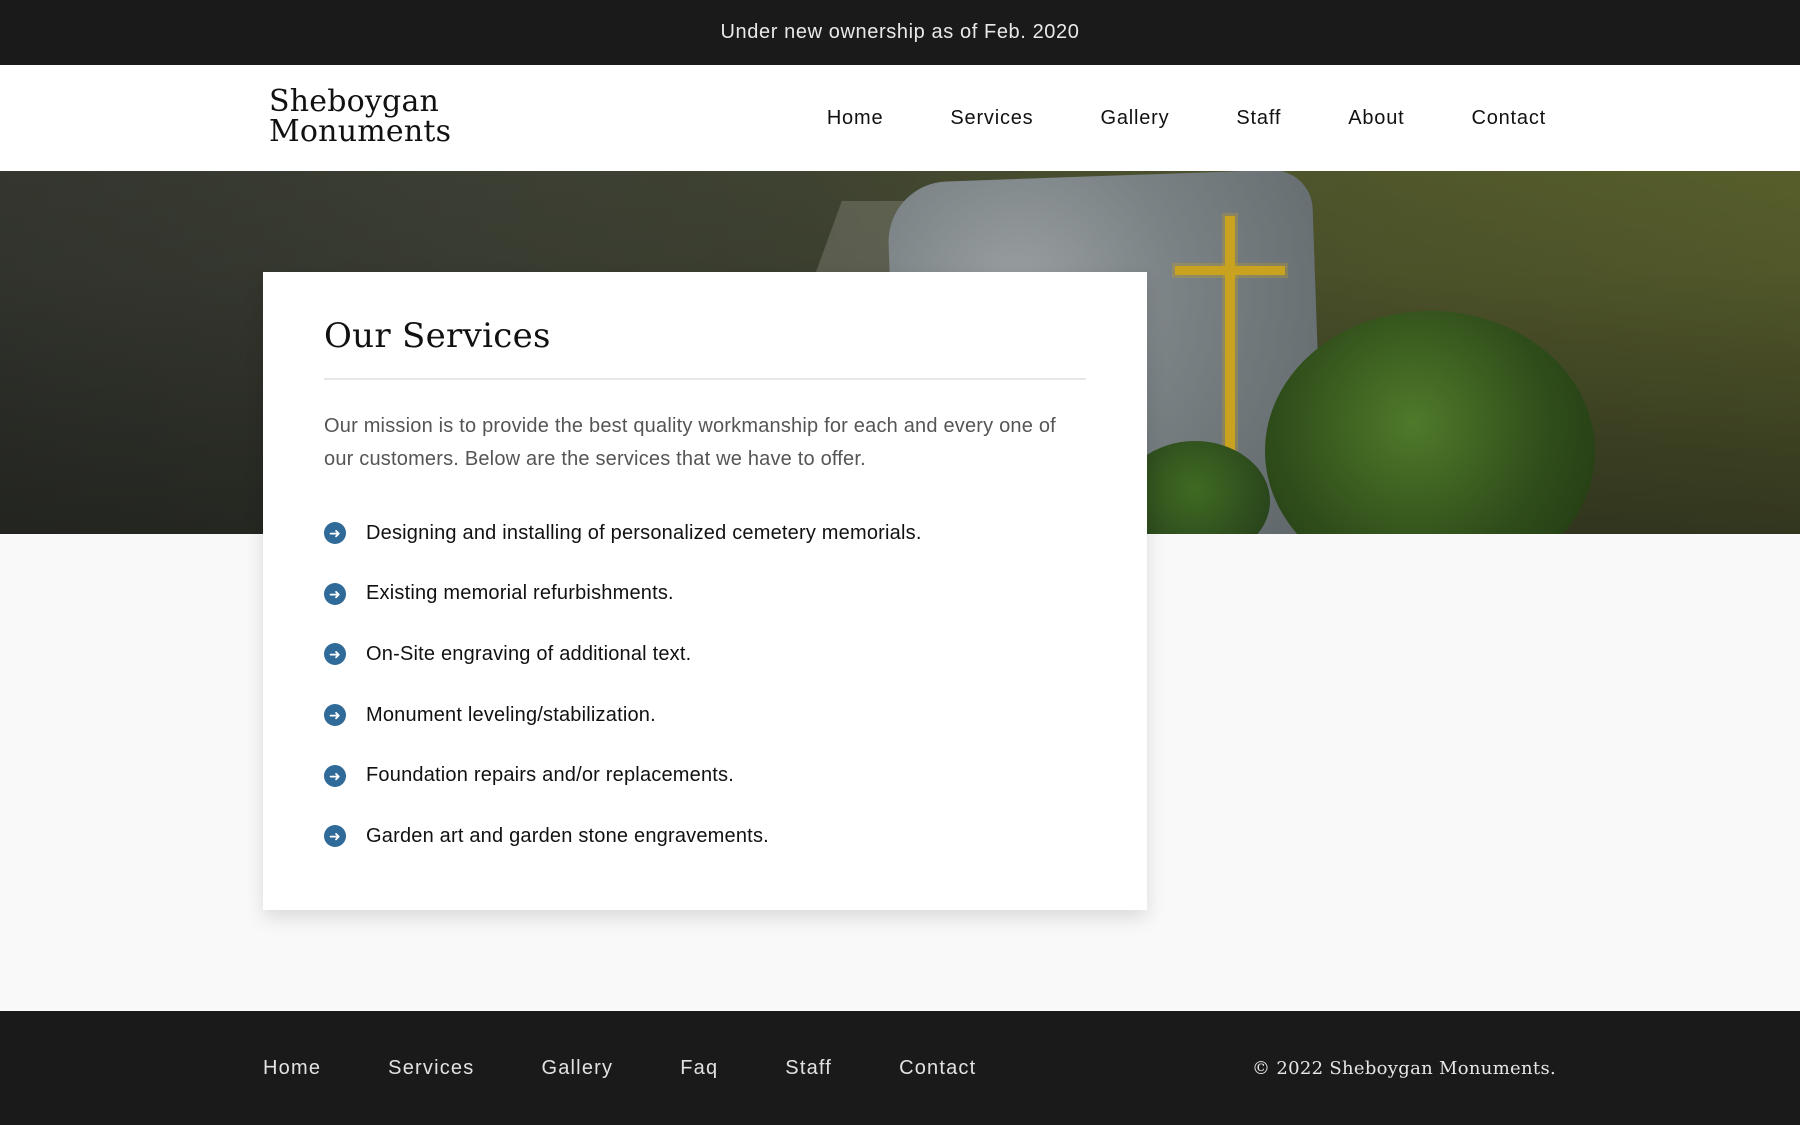  Describe the element at coordinates (511, 714) in the screenshot. I see `service-text: Monument leveling/stabilization.` at that location.